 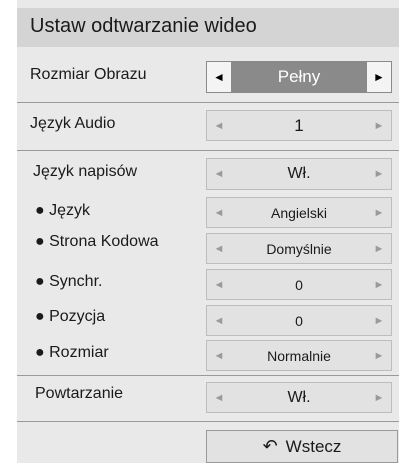 I want to click on selector-rozmiar: ◄ Normalnie ►, so click(x=299, y=355).